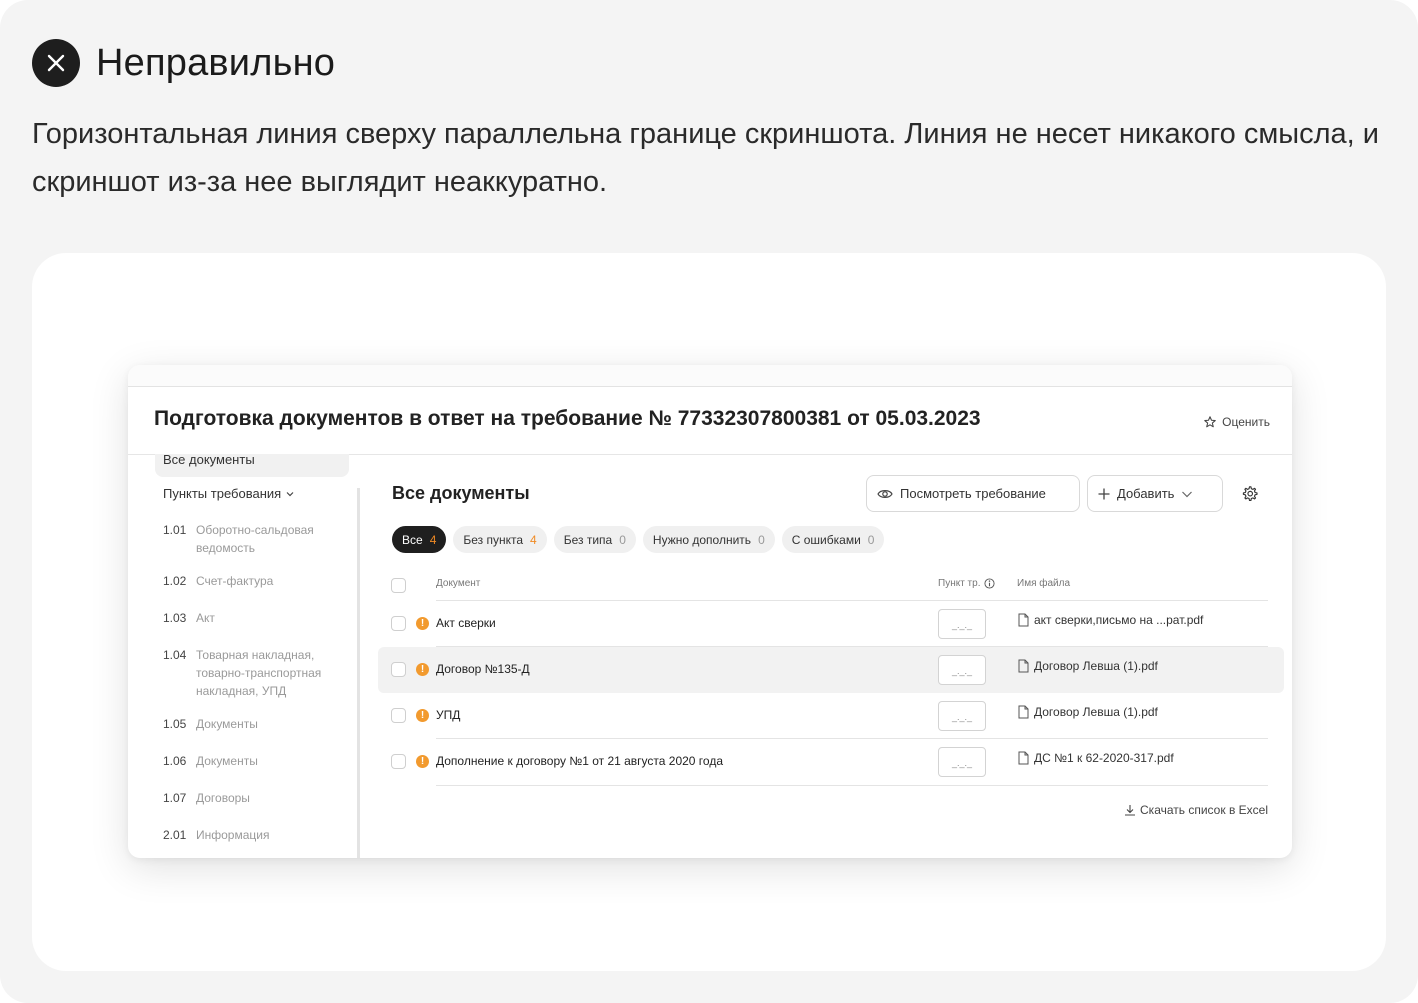  I want to click on file-name-label: акт сверки,письмо на ...рат.pdf, so click(1119, 620).